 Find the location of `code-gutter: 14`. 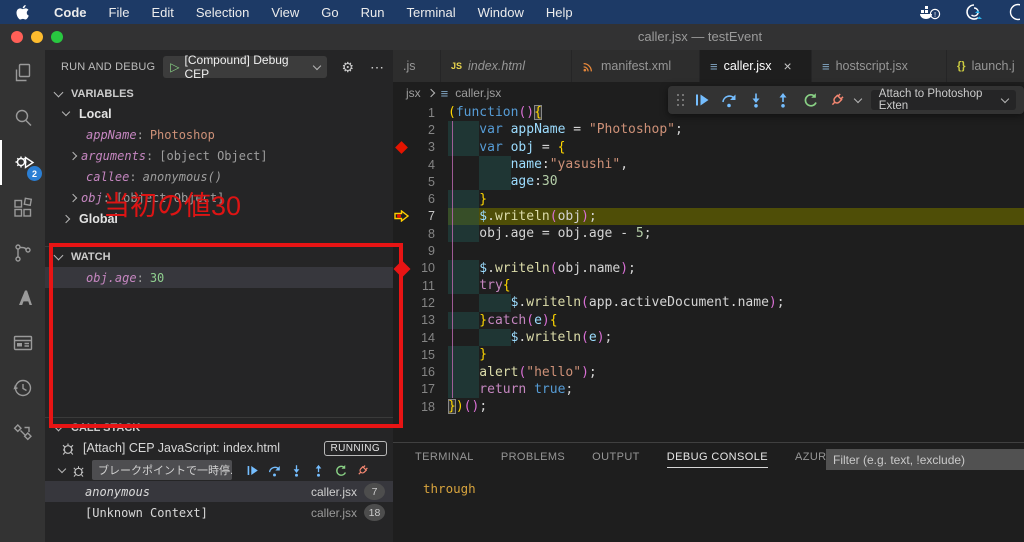

code-gutter: 14 is located at coordinates (420, 337).